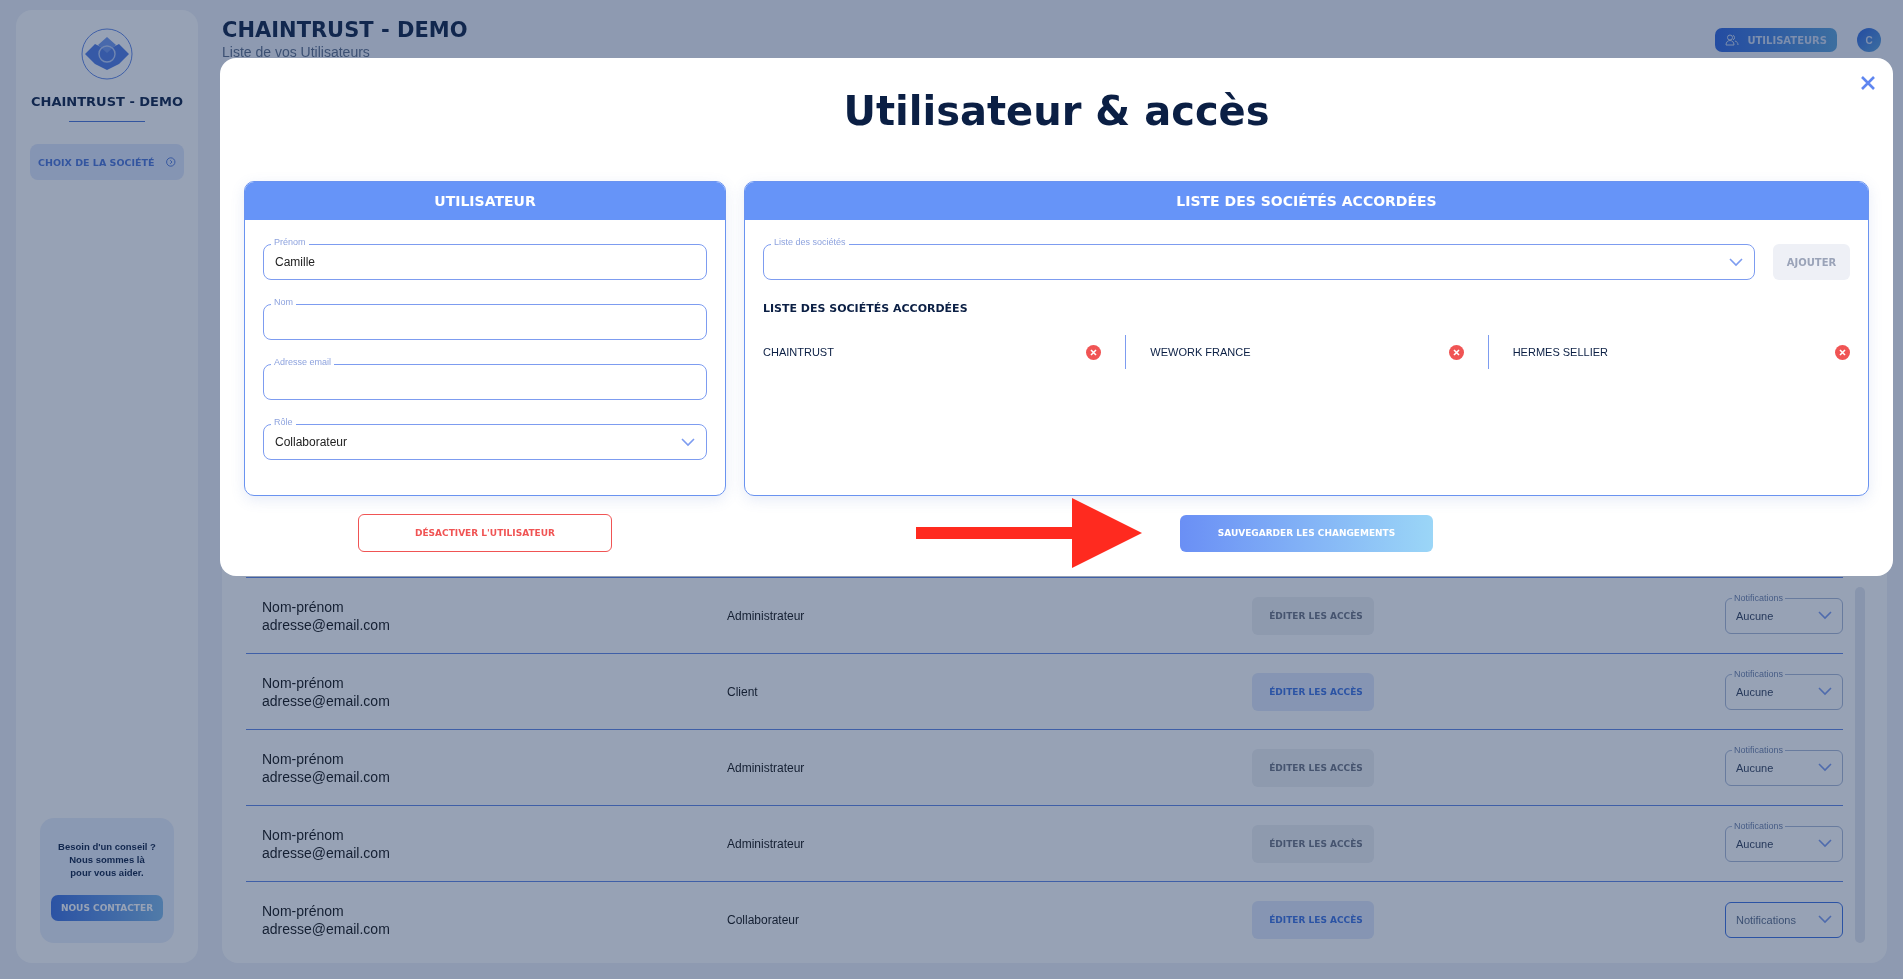 The image size is (1903, 979). I want to click on input-field: Adresse email, so click(485, 378).